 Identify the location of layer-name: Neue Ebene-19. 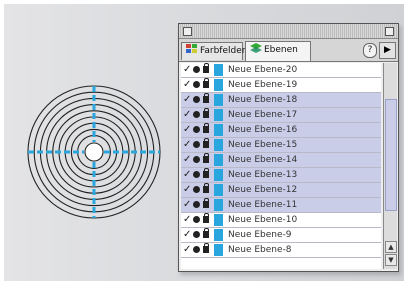
(263, 85).